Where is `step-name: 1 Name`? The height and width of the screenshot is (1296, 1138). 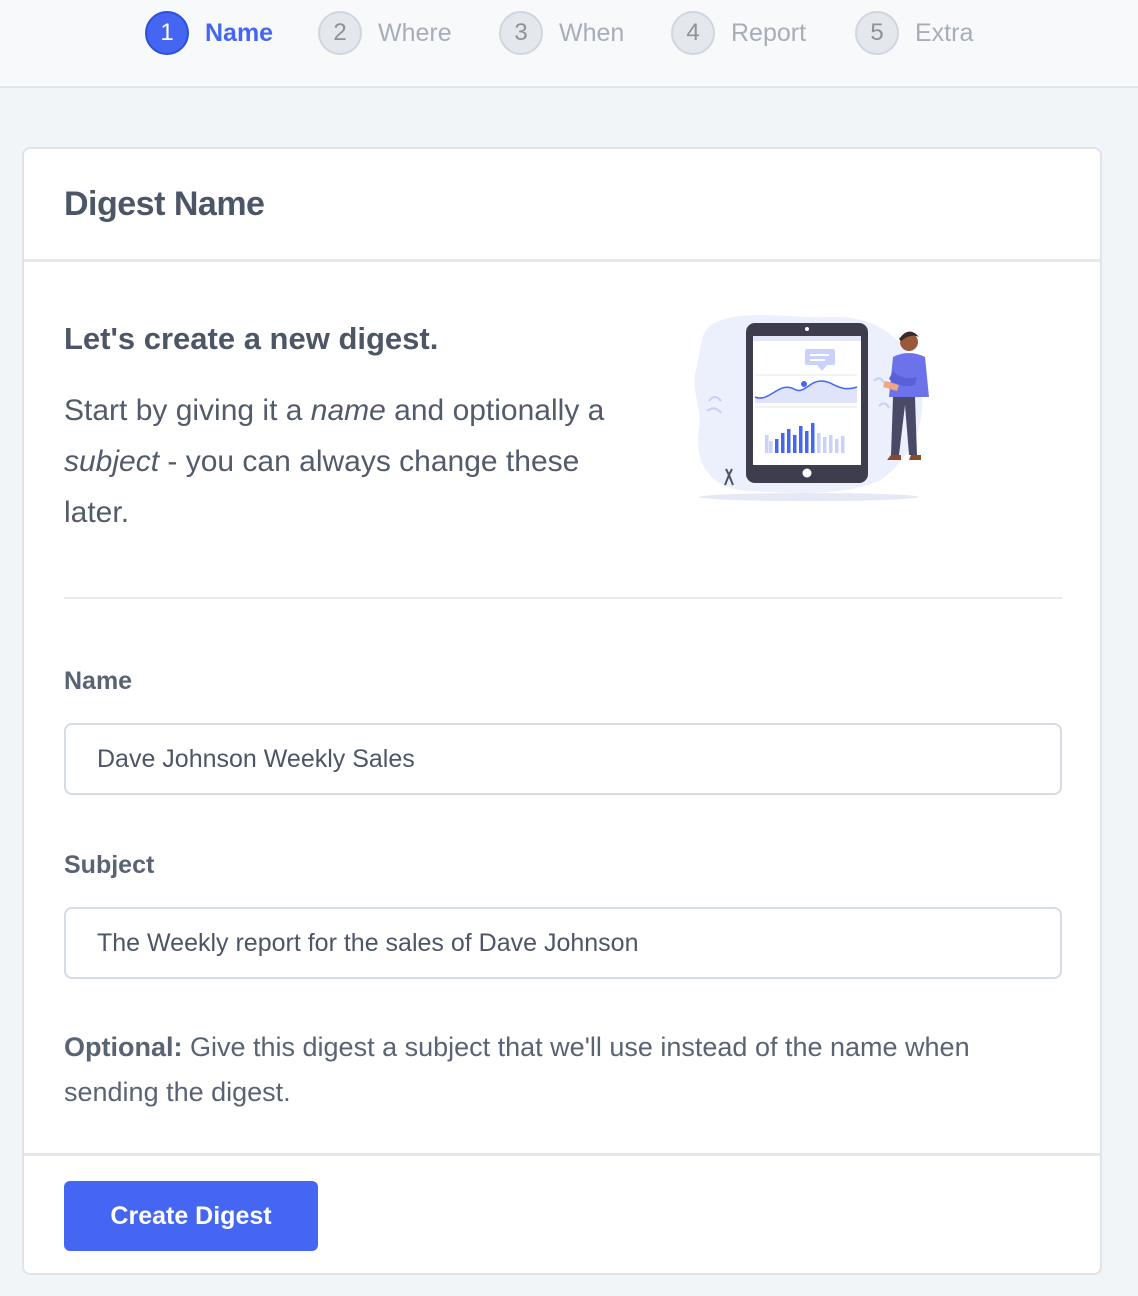
step-name: 1 Name is located at coordinates (209, 33).